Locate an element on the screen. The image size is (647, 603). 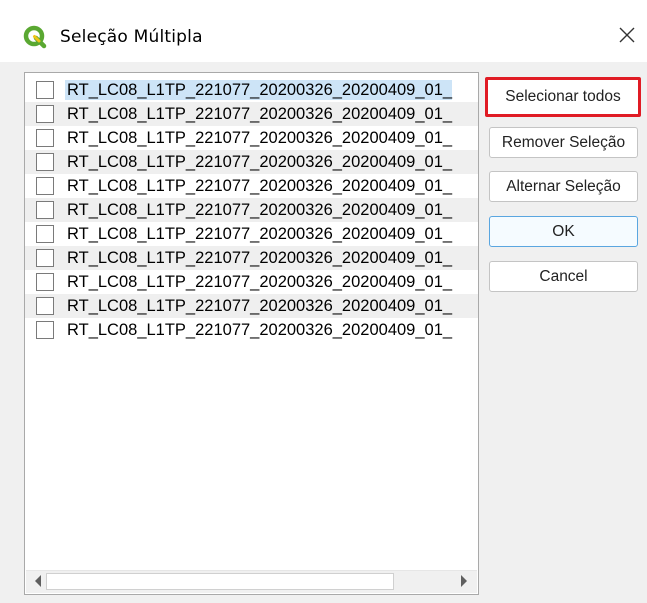
ok-button: OK is located at coordinates (563, 231).